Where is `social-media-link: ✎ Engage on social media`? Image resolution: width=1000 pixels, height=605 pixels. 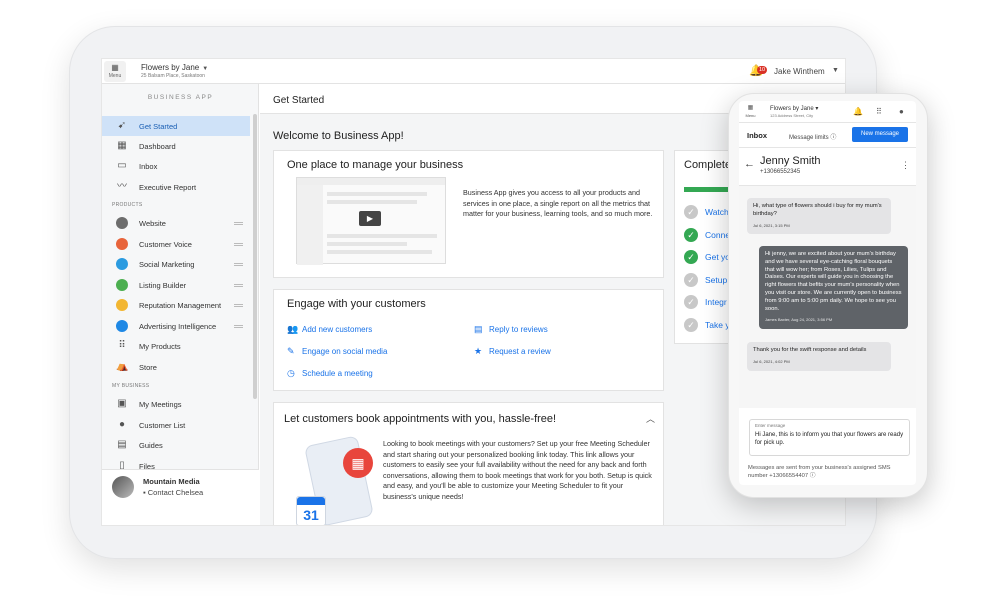
social-media-link: ✎ Engage on social media is located at coordinates (337, 351).